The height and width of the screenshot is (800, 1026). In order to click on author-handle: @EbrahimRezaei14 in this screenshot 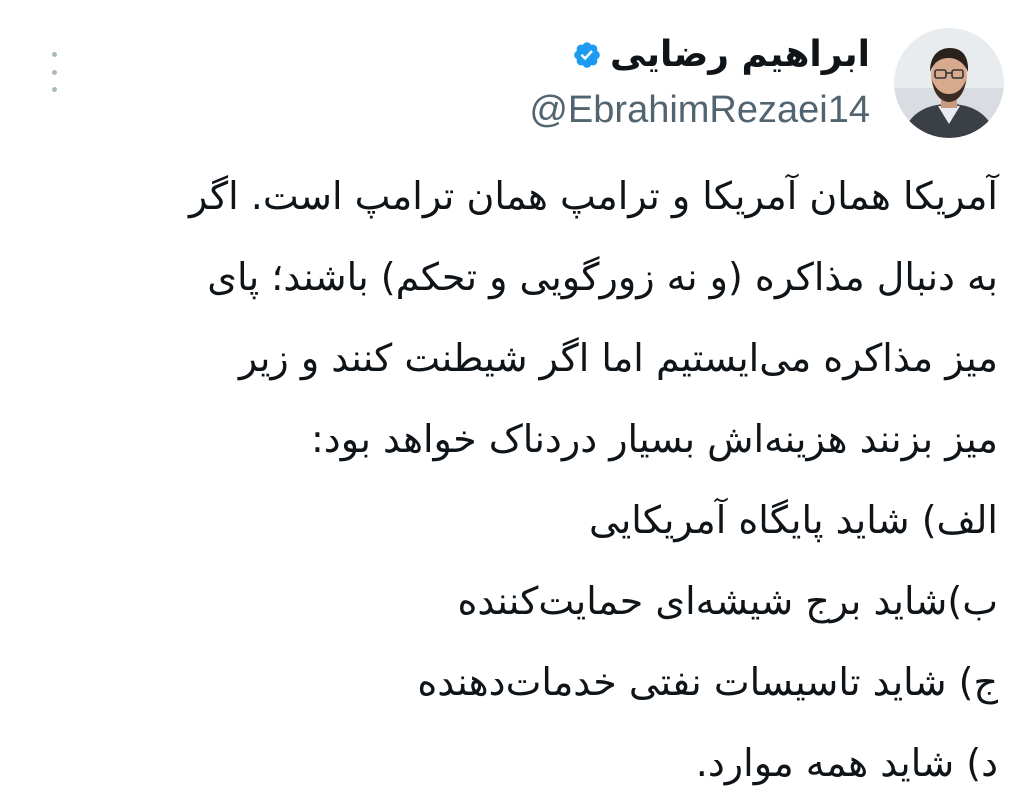, I will do `click(699, 110)`.